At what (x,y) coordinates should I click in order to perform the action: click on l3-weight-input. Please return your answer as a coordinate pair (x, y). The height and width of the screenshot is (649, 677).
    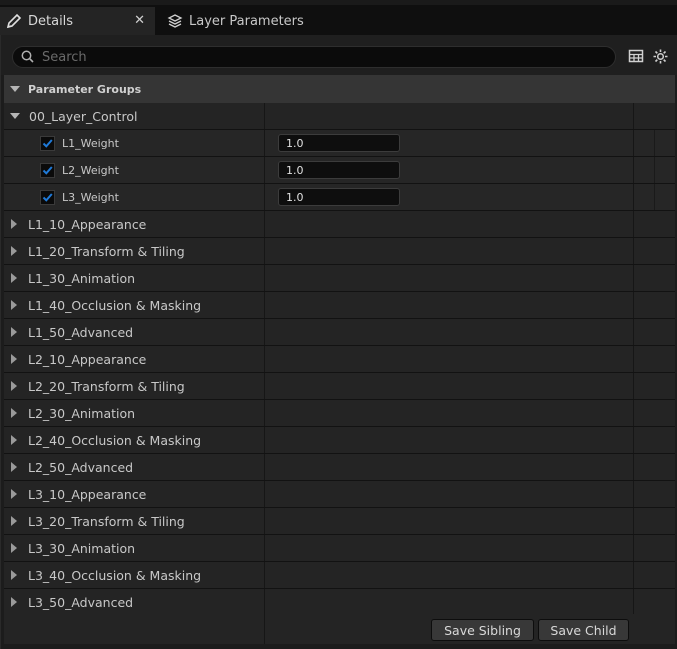
    Looking at the image, I should click on (339, 197).